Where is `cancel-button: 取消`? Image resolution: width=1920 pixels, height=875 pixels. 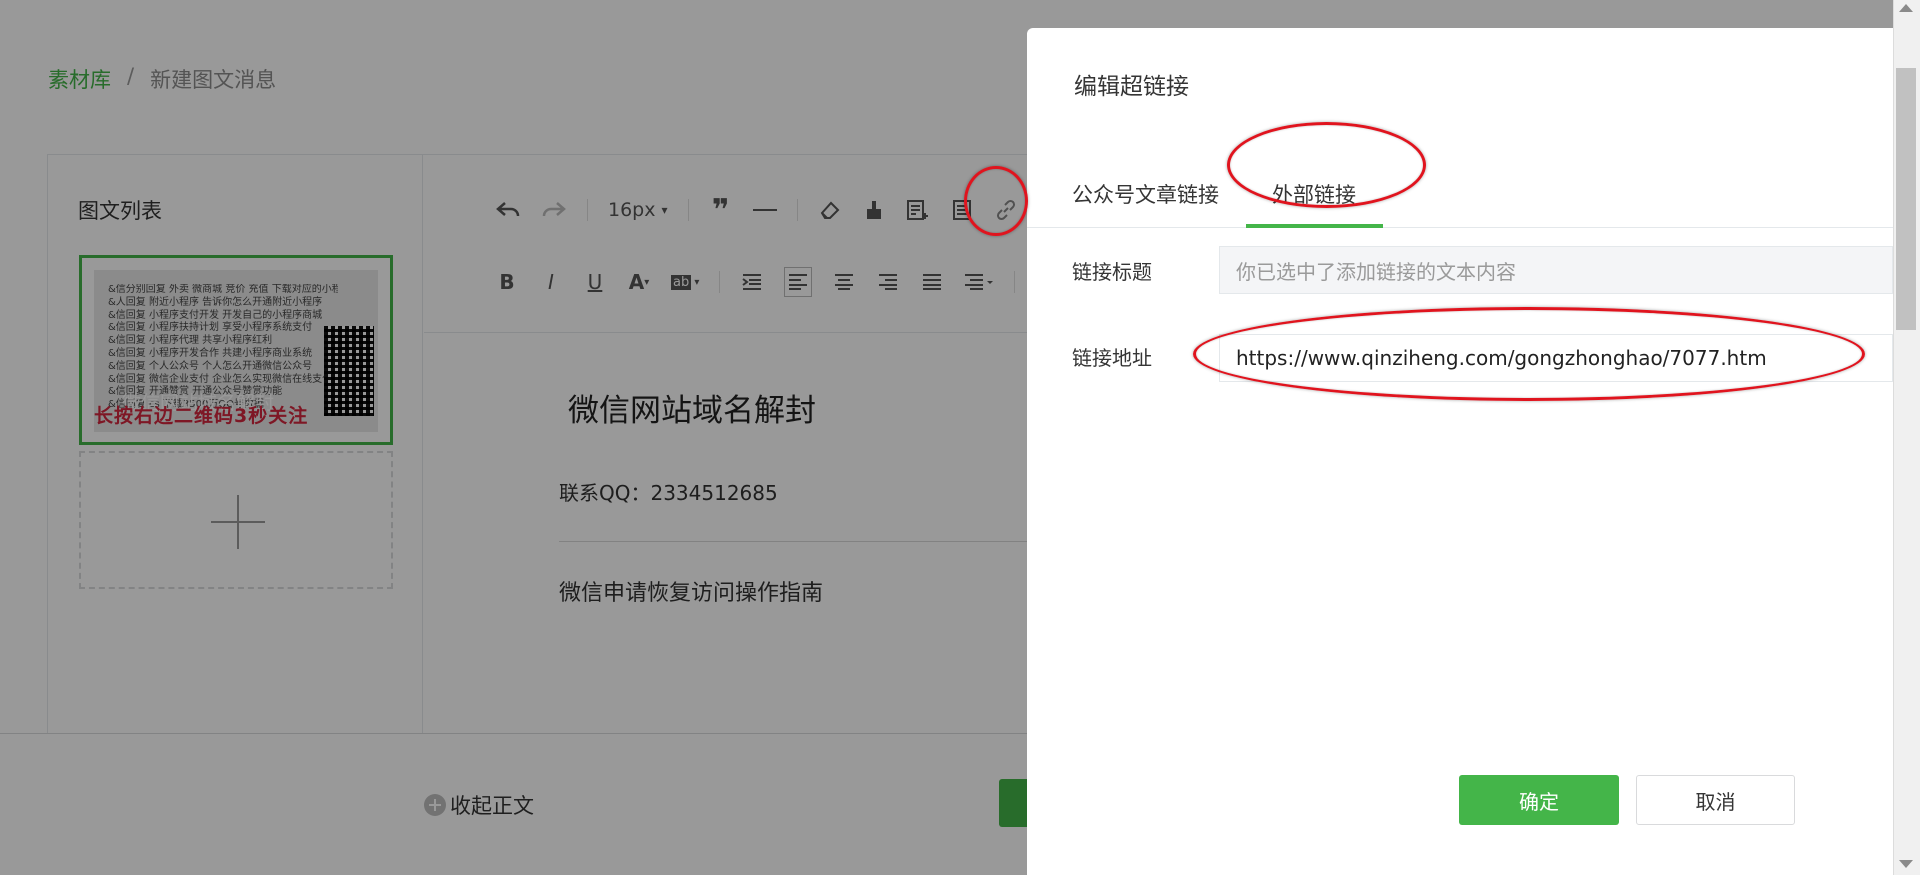 cancel-button: 取消 is located at coordinates (1715, 800).